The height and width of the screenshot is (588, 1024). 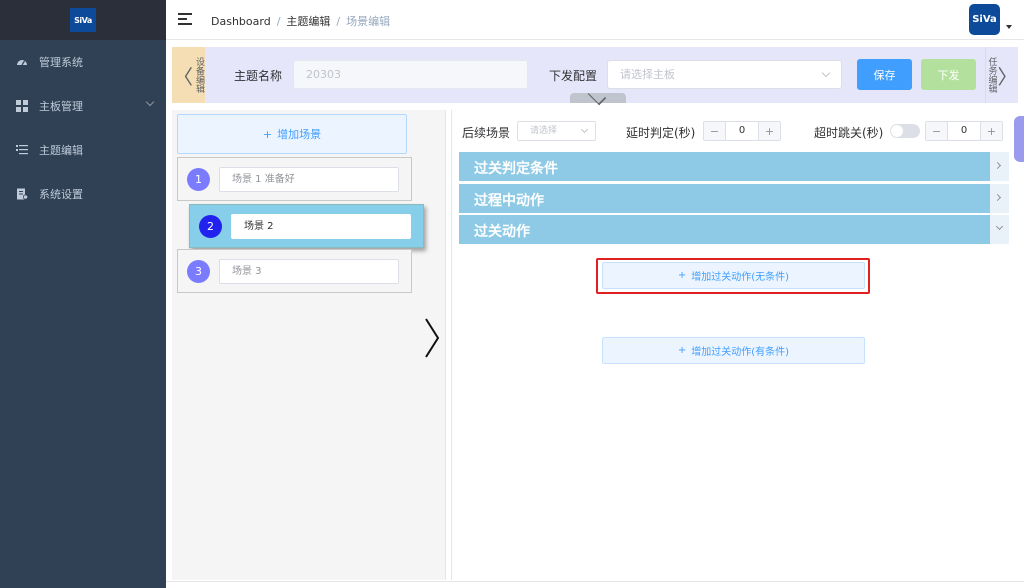 What do you see at coordinates (1019, 139) in the screenshot?
I see `floating-side-tab` at bounding box center [1019, 139].